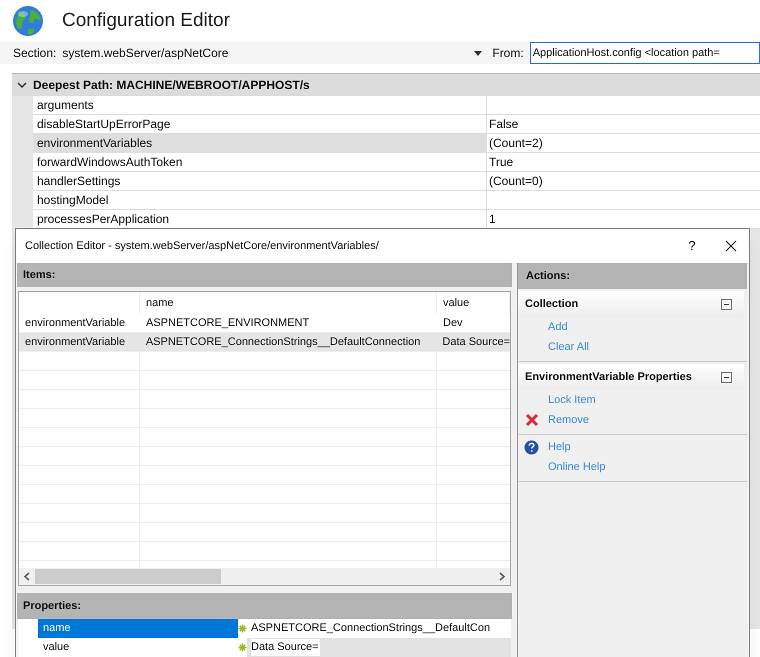 The width and height of the screenshot is (760, 657). Describe the element at coordinates (227, 323) in the screenshot. I see `table-cell-text: ASPNETCORE_ENVIRONMENT` at that location.